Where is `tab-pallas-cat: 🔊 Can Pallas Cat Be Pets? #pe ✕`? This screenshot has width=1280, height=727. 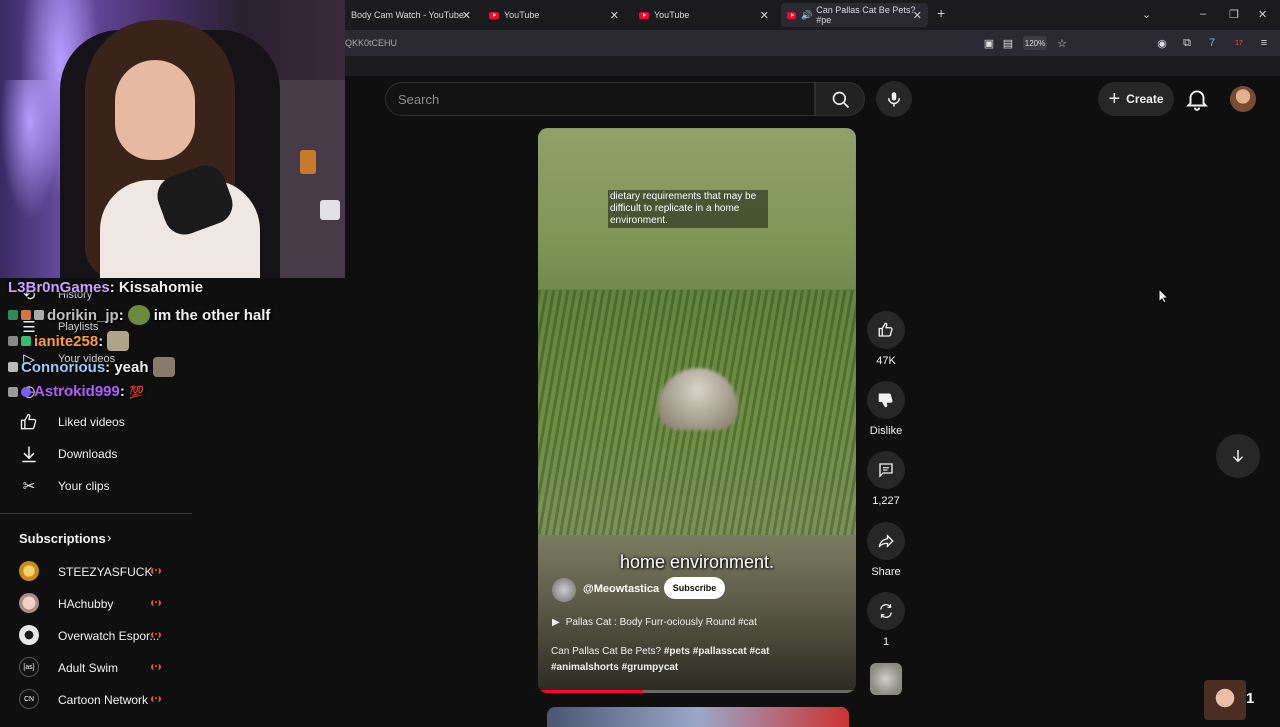 tab-pallas-cat: 🔊 Can Pallas Cat Be Pets? #pe ✕ is located at coordinates (854, 15).